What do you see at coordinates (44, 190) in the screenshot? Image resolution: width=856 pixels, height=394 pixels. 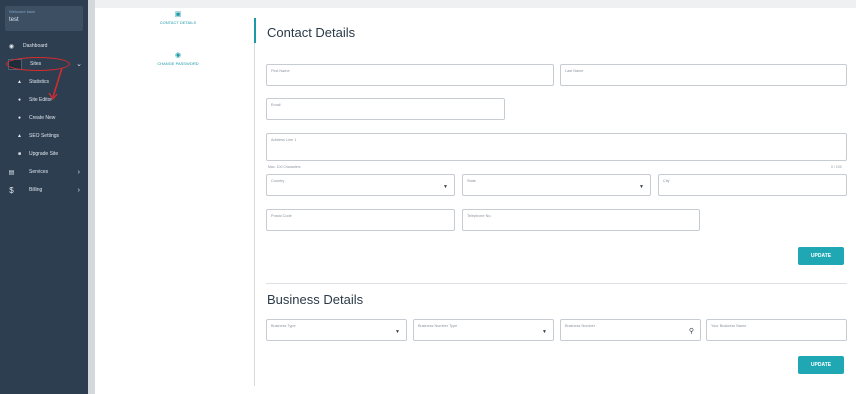 I see `sidebar-item-billing: $ Billing ›` at bounding box center [44, 190].